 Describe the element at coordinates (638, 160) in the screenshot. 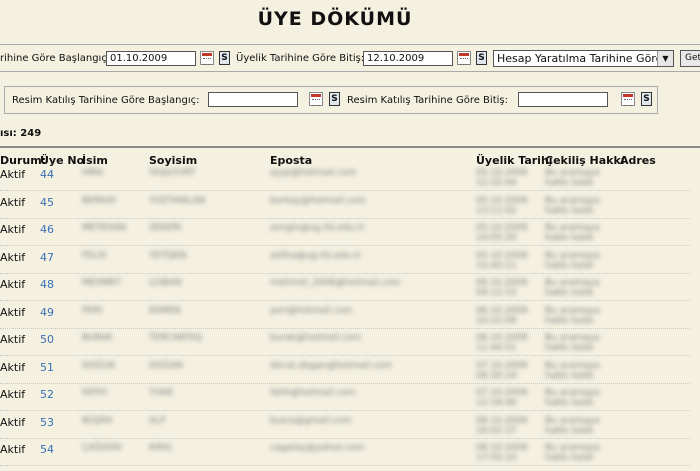

I see `header-address: Adres` at that location.